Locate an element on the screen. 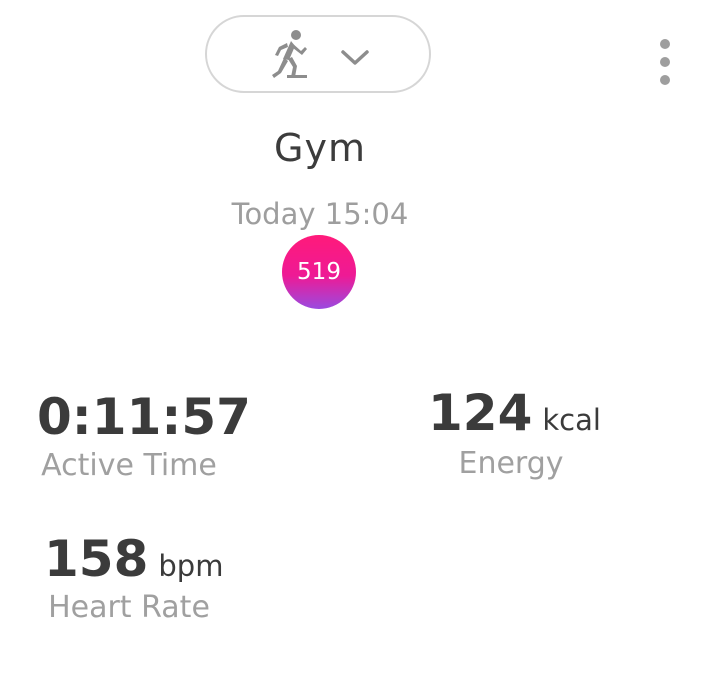 This screenshot has width=726, height=696. energy-metric: 124 kcal Energy is located at coordinates (514, 432).